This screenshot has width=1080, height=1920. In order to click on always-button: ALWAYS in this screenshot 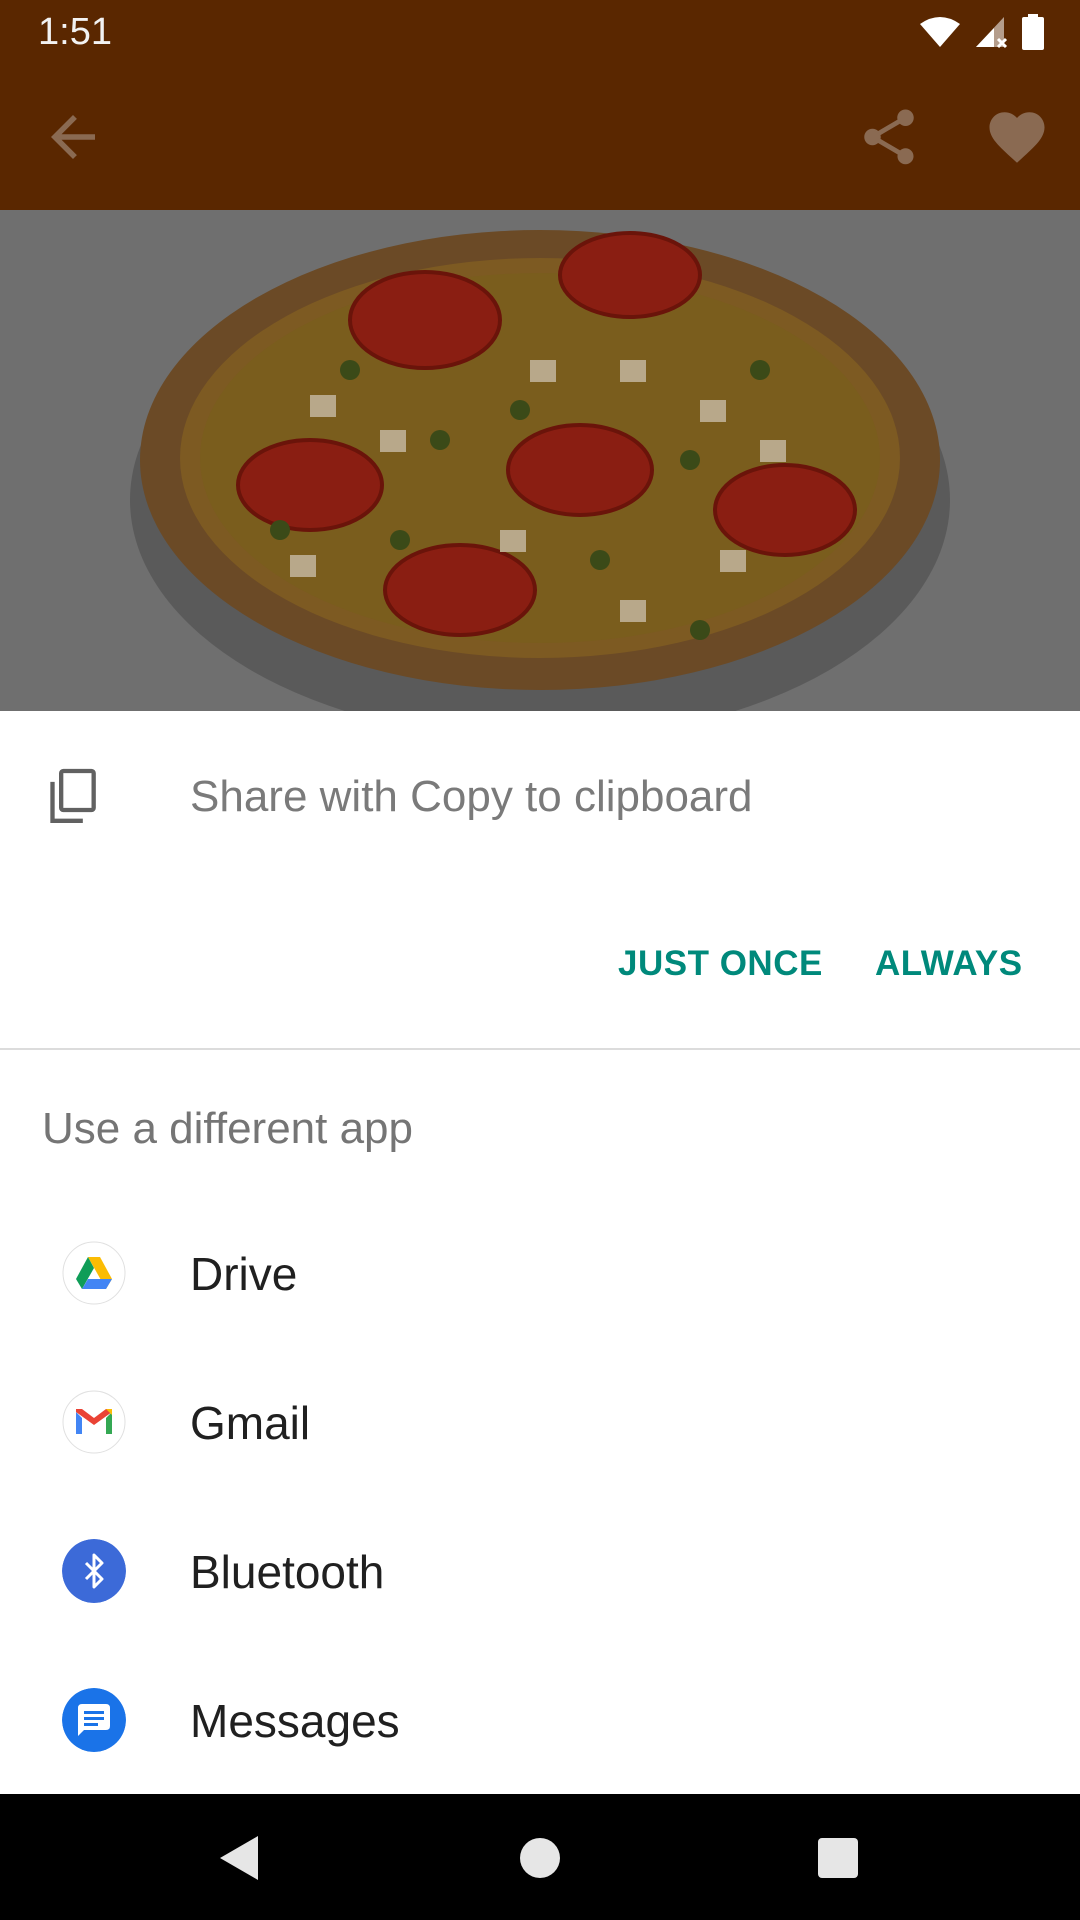, I will do `click(949, 964)`.